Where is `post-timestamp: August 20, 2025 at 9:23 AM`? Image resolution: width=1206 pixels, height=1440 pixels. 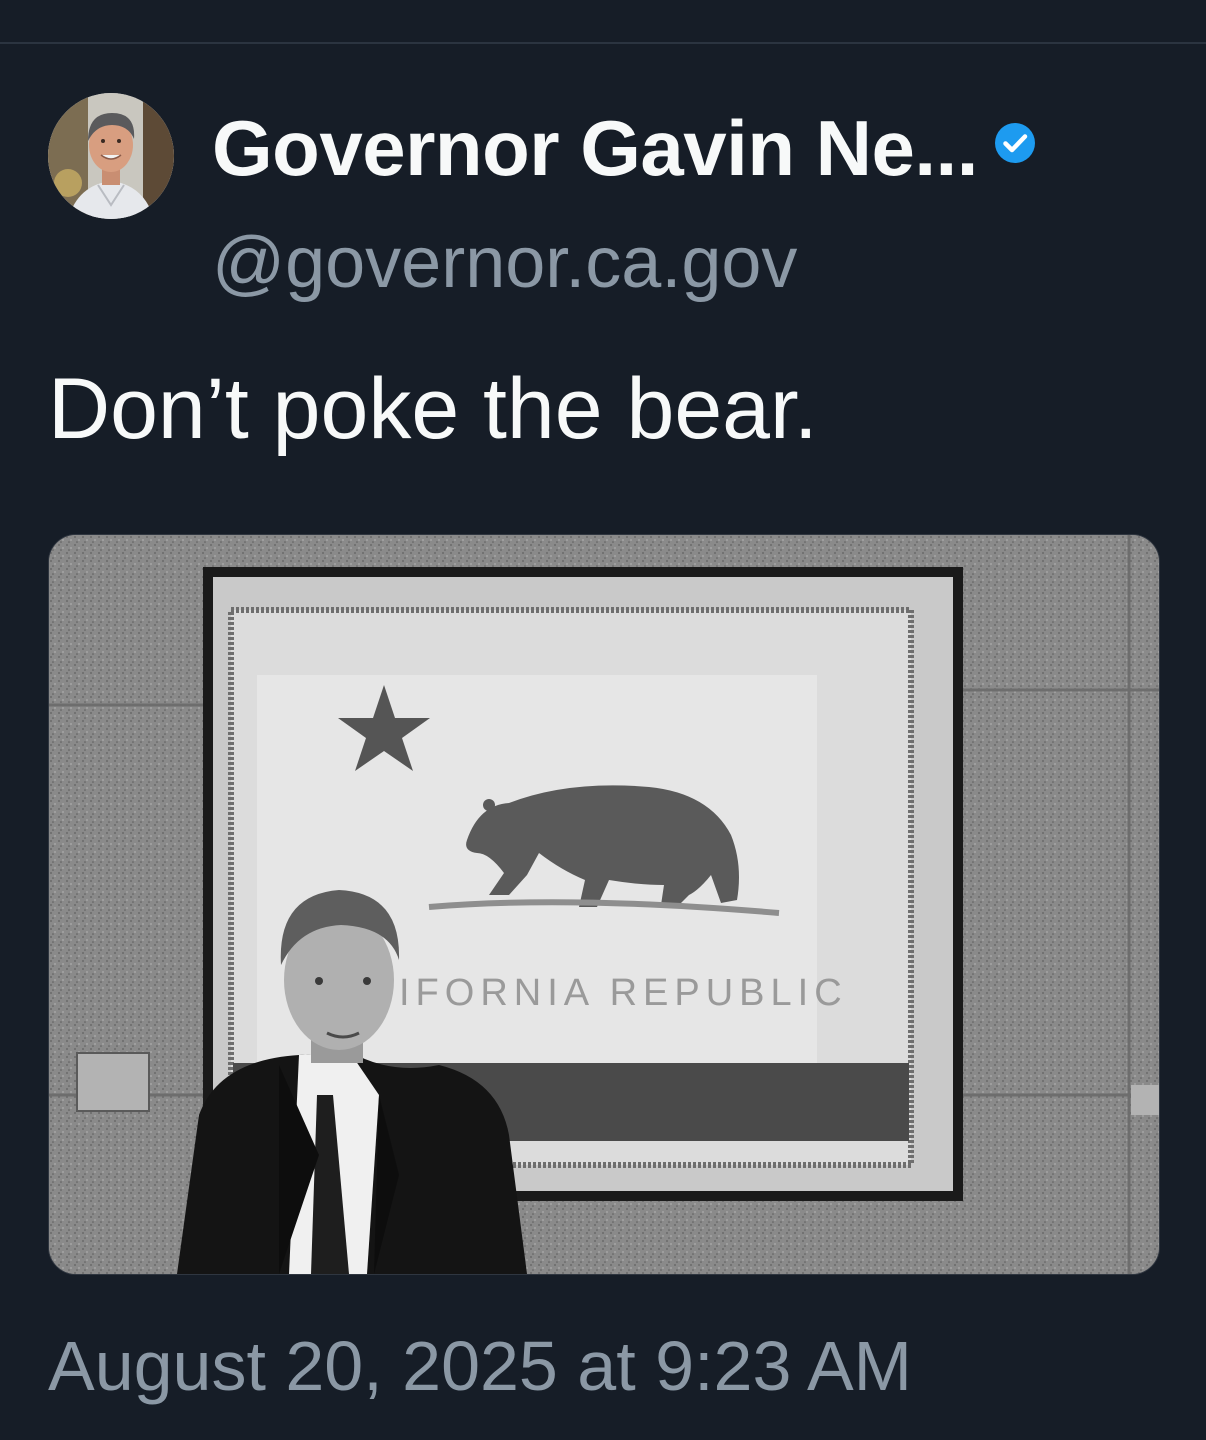 post-timestamp: August 20, 2025 at 9:23 AM is located at coordinates (480, 1366).